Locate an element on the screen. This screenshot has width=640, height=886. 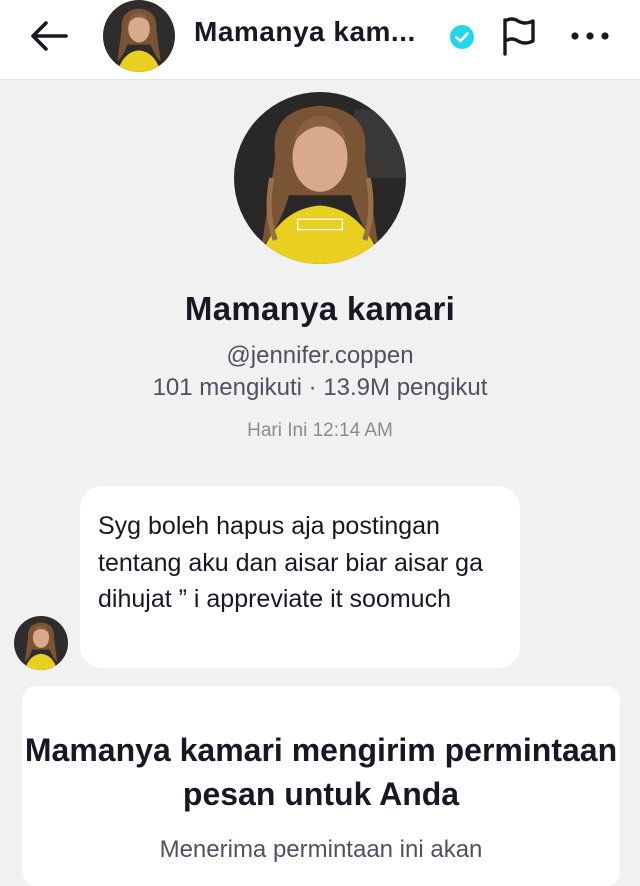
back-button is located at coordinates (50, 36).